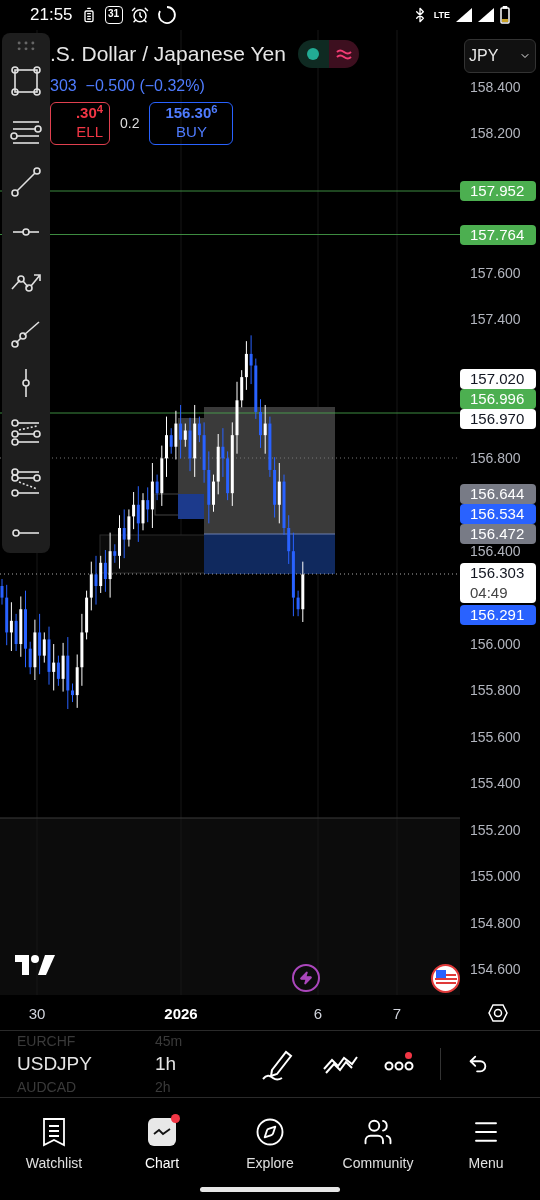  What do you see at coordinates (495, 922) in the screenshot?
I see `price-tick: 154.800` at bounding box center [495, 922].